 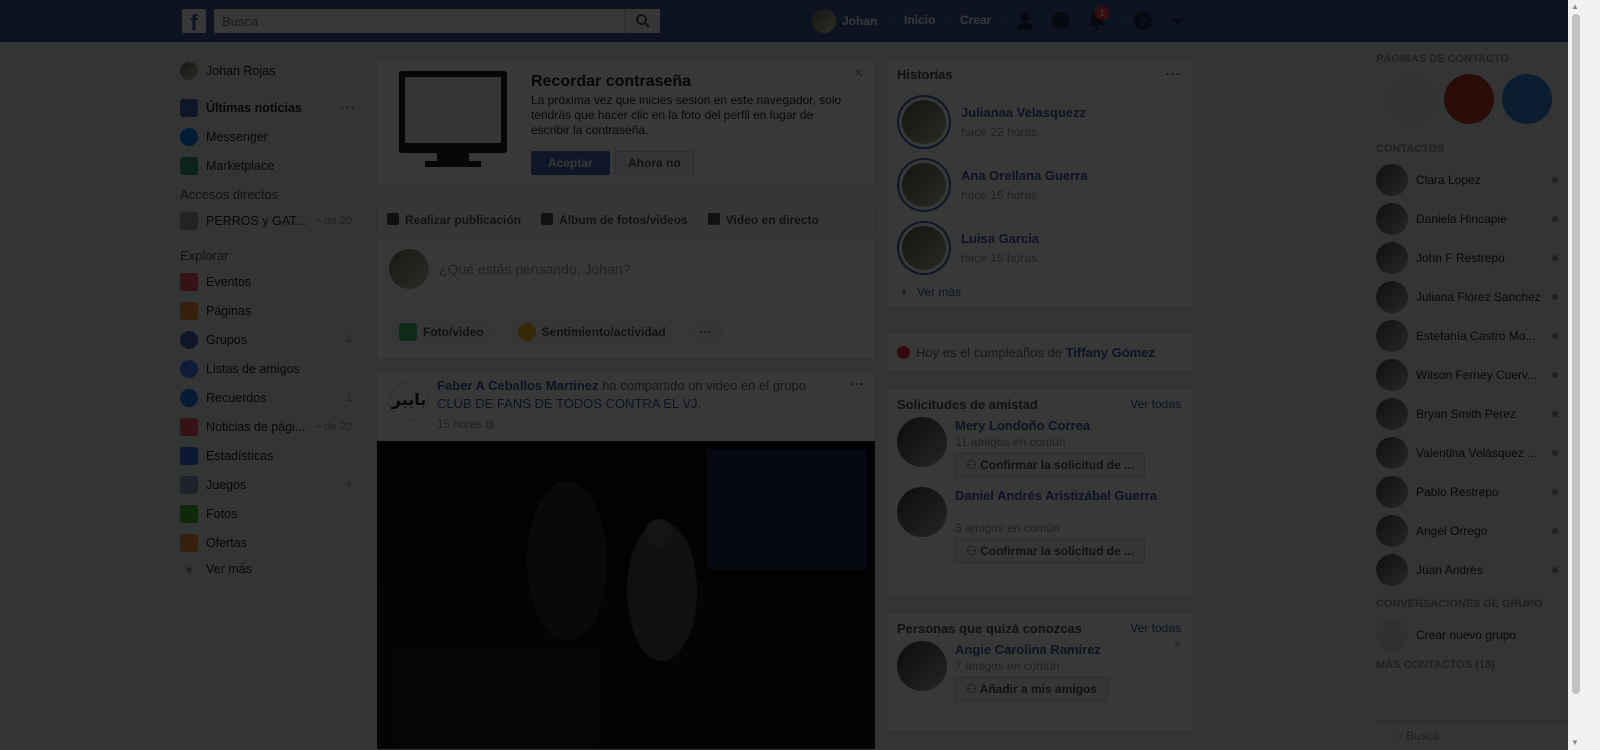 What do you see at coordinates (1472, 179) in the screenshot?
I see `contact-item: Clara Lopez` at bounding box center [1472, 179].